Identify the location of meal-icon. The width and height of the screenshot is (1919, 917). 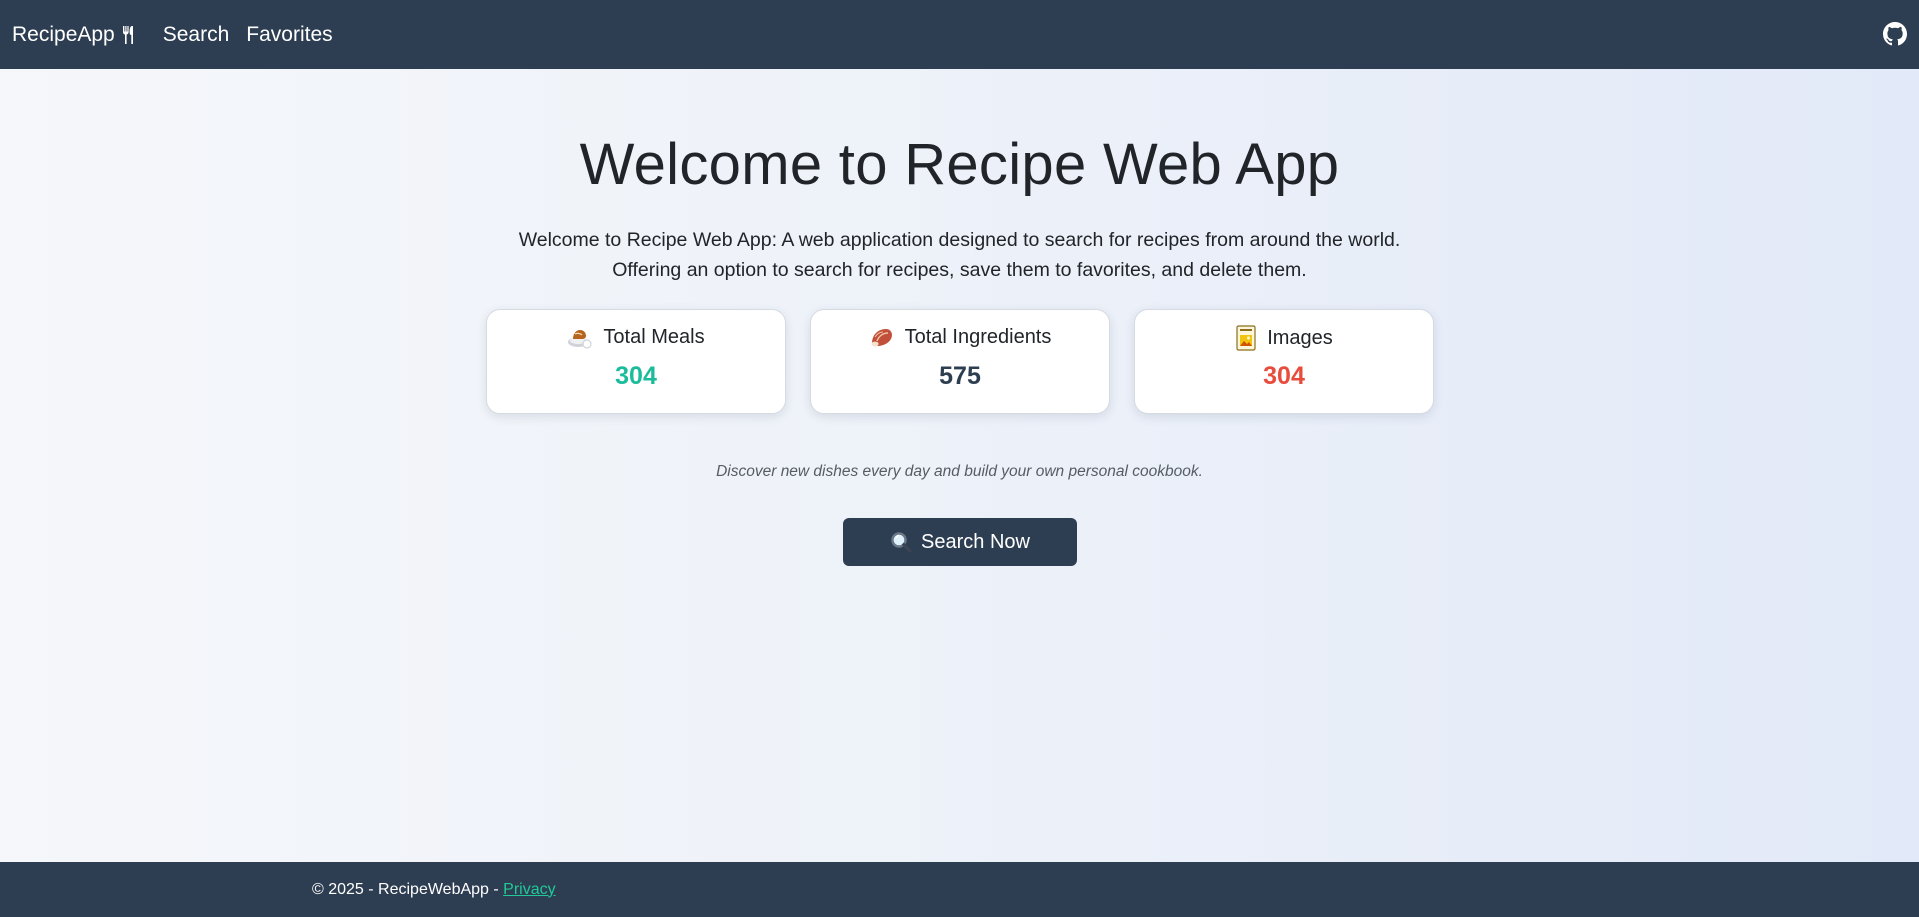
(580, 337).